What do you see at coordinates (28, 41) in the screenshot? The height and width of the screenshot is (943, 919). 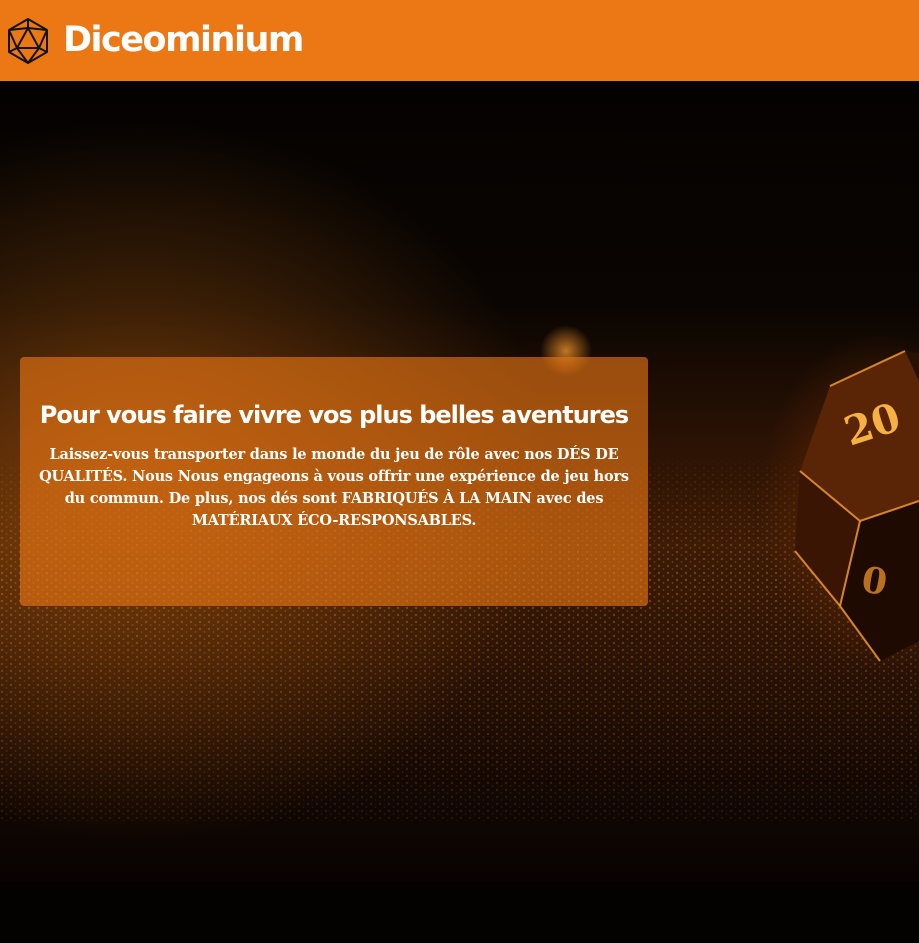 I see `d20-icon` at bounding box center [28, 41].